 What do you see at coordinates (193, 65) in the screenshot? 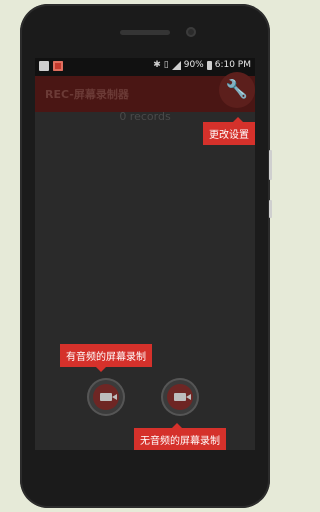
I see `battery-percent: 90%` at bounding box center [193, 65].